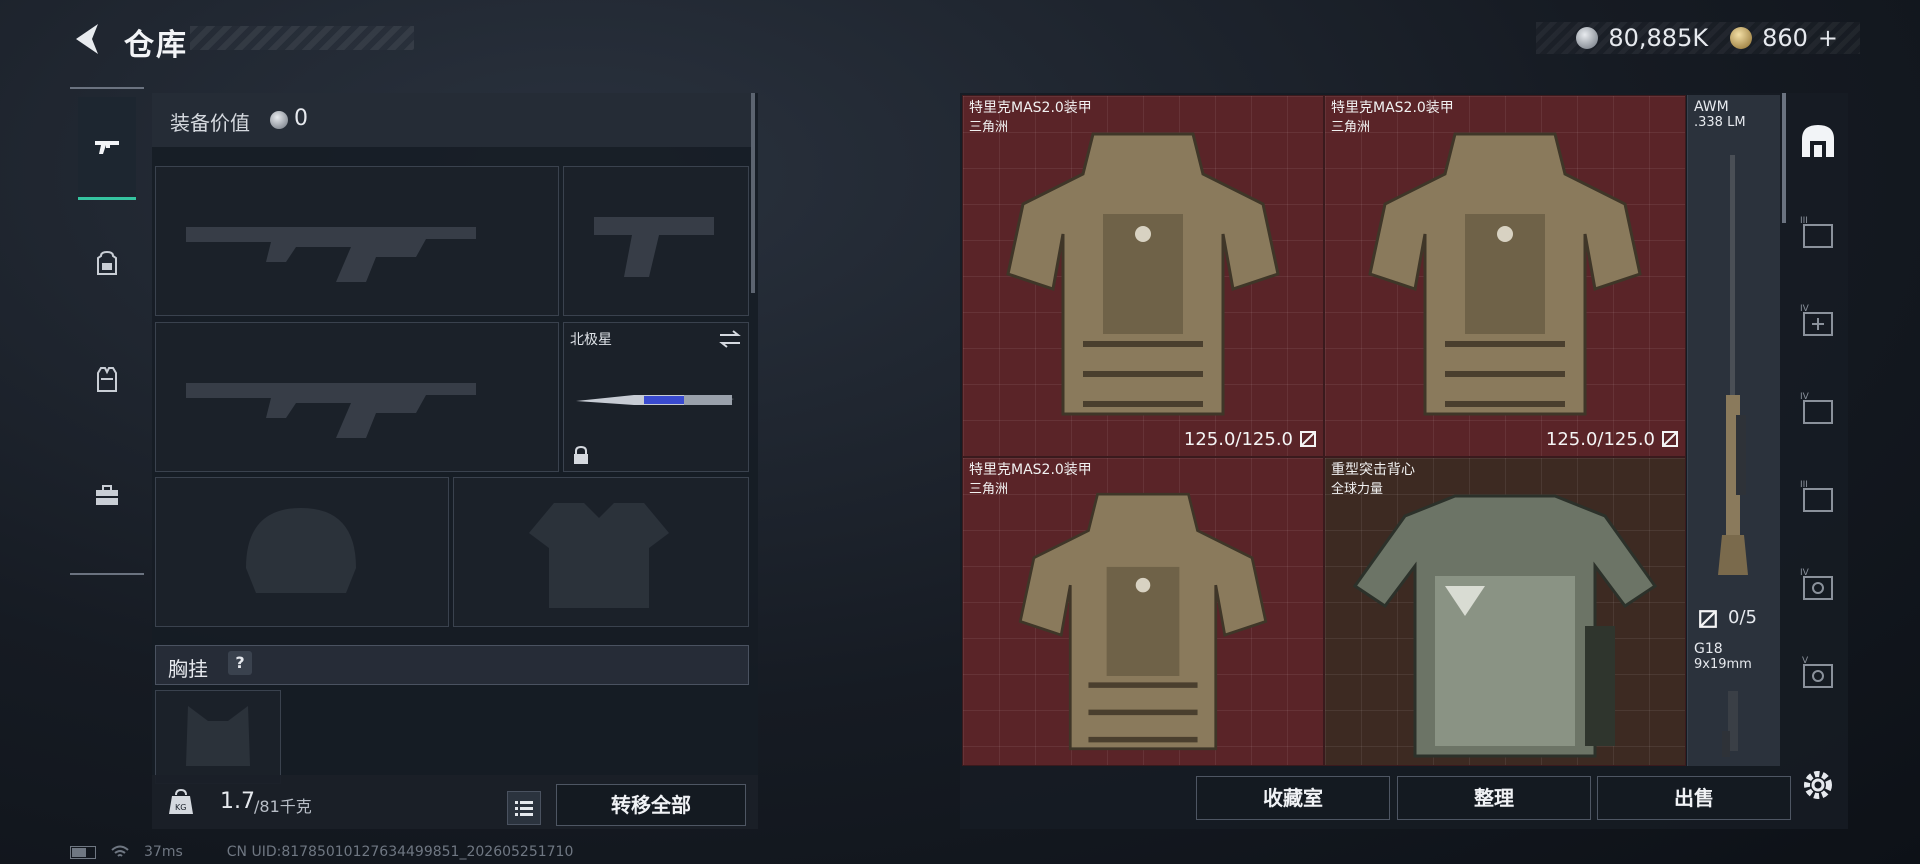  I want to click on item-durability: 125.0/125.0, so click(1600, 439).